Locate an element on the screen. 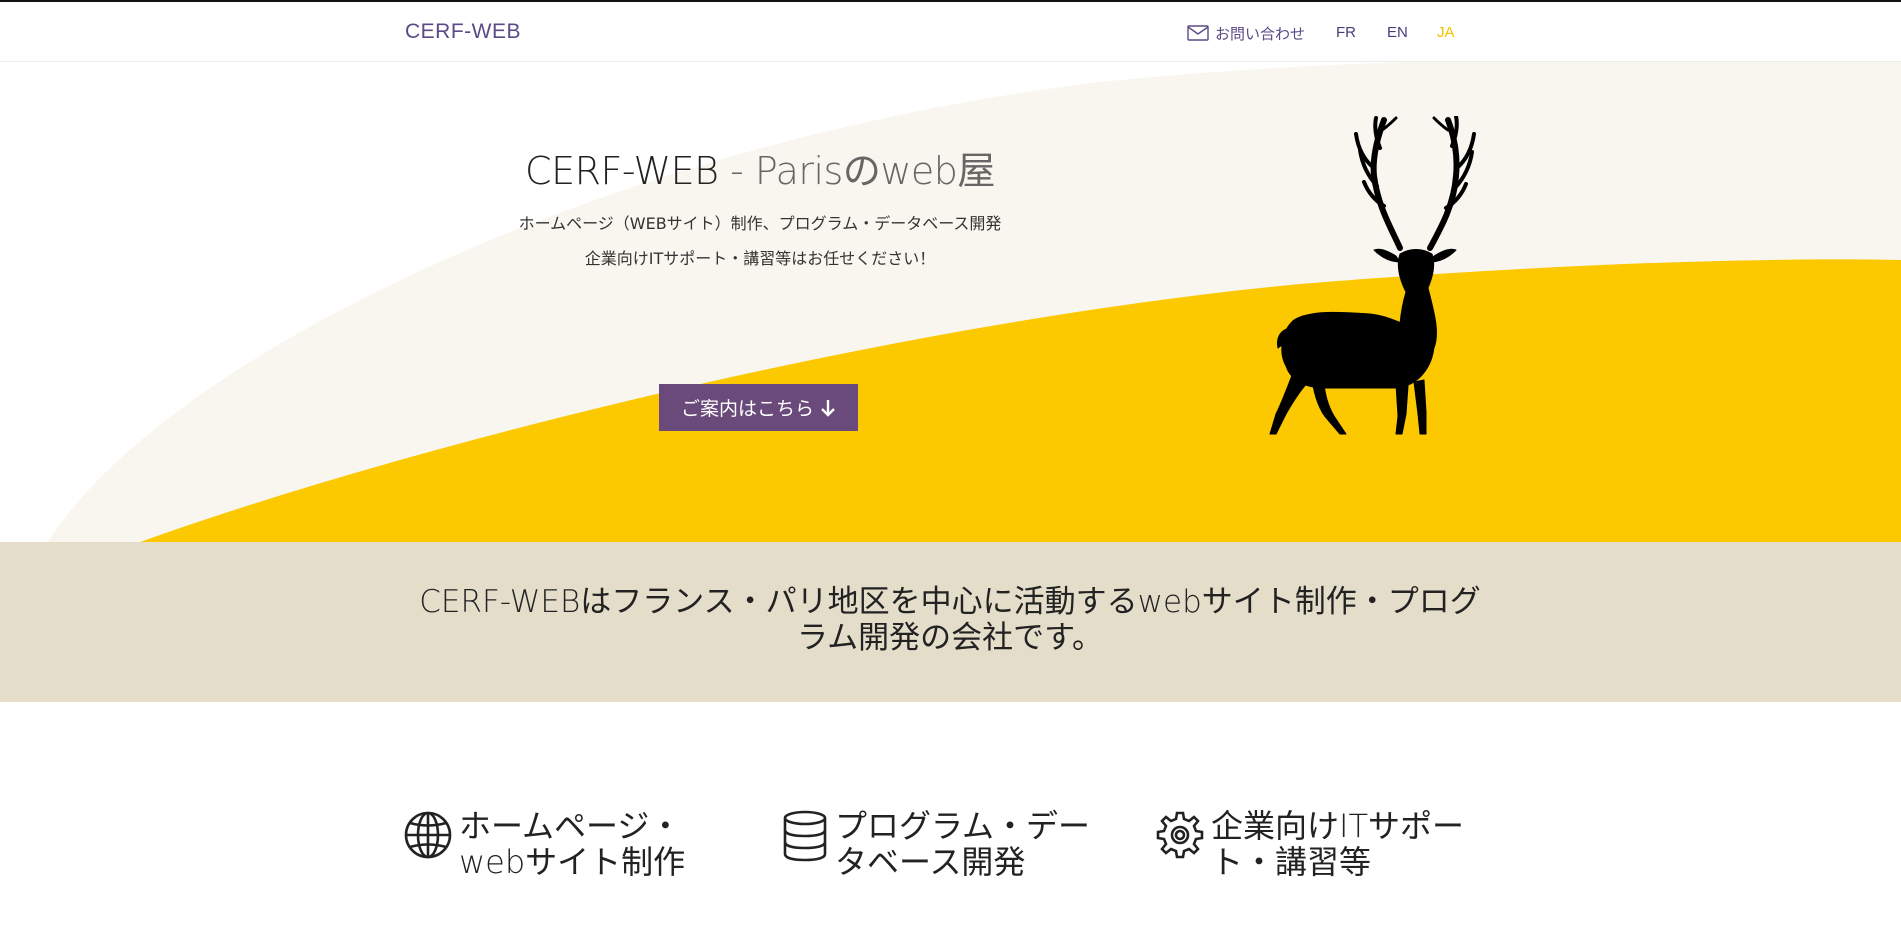 This screenshot has height=935, width=1901. hero-subtitle-line2: 企業向けITサポート・講習等はお任せください！ is located at coordinates (760, 258).